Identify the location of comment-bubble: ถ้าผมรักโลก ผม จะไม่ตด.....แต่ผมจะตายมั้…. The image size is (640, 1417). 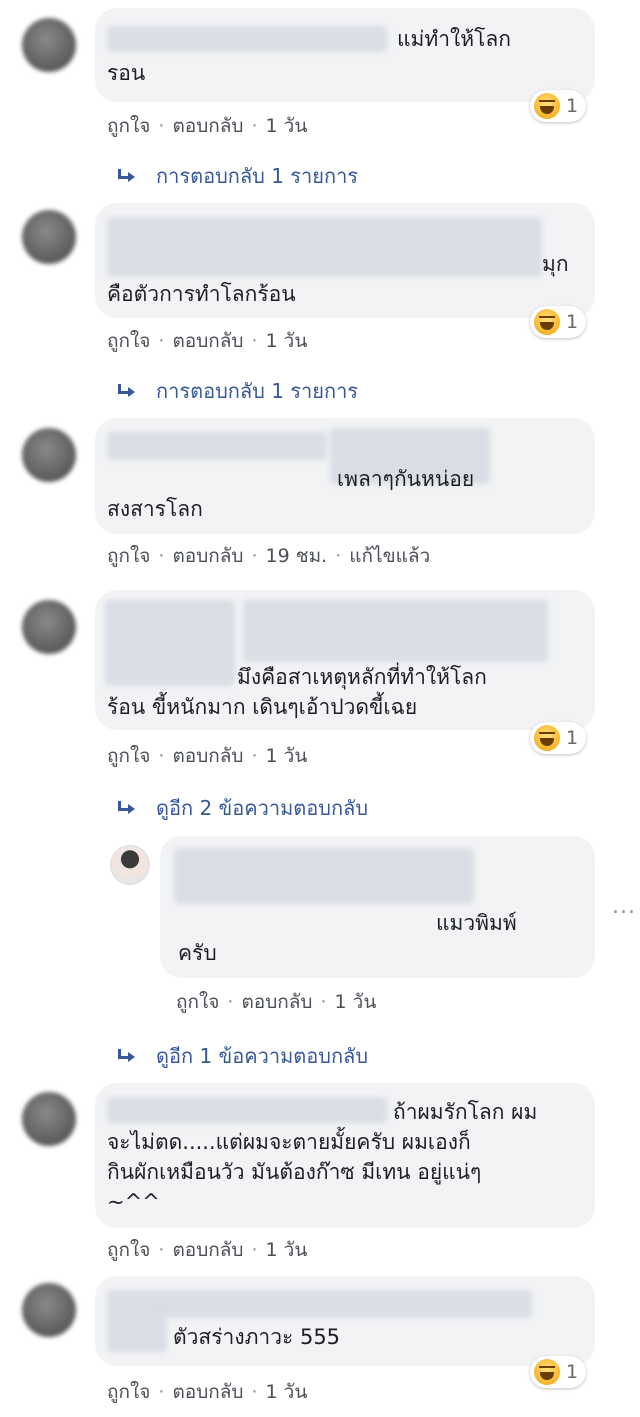
(345, 1155).